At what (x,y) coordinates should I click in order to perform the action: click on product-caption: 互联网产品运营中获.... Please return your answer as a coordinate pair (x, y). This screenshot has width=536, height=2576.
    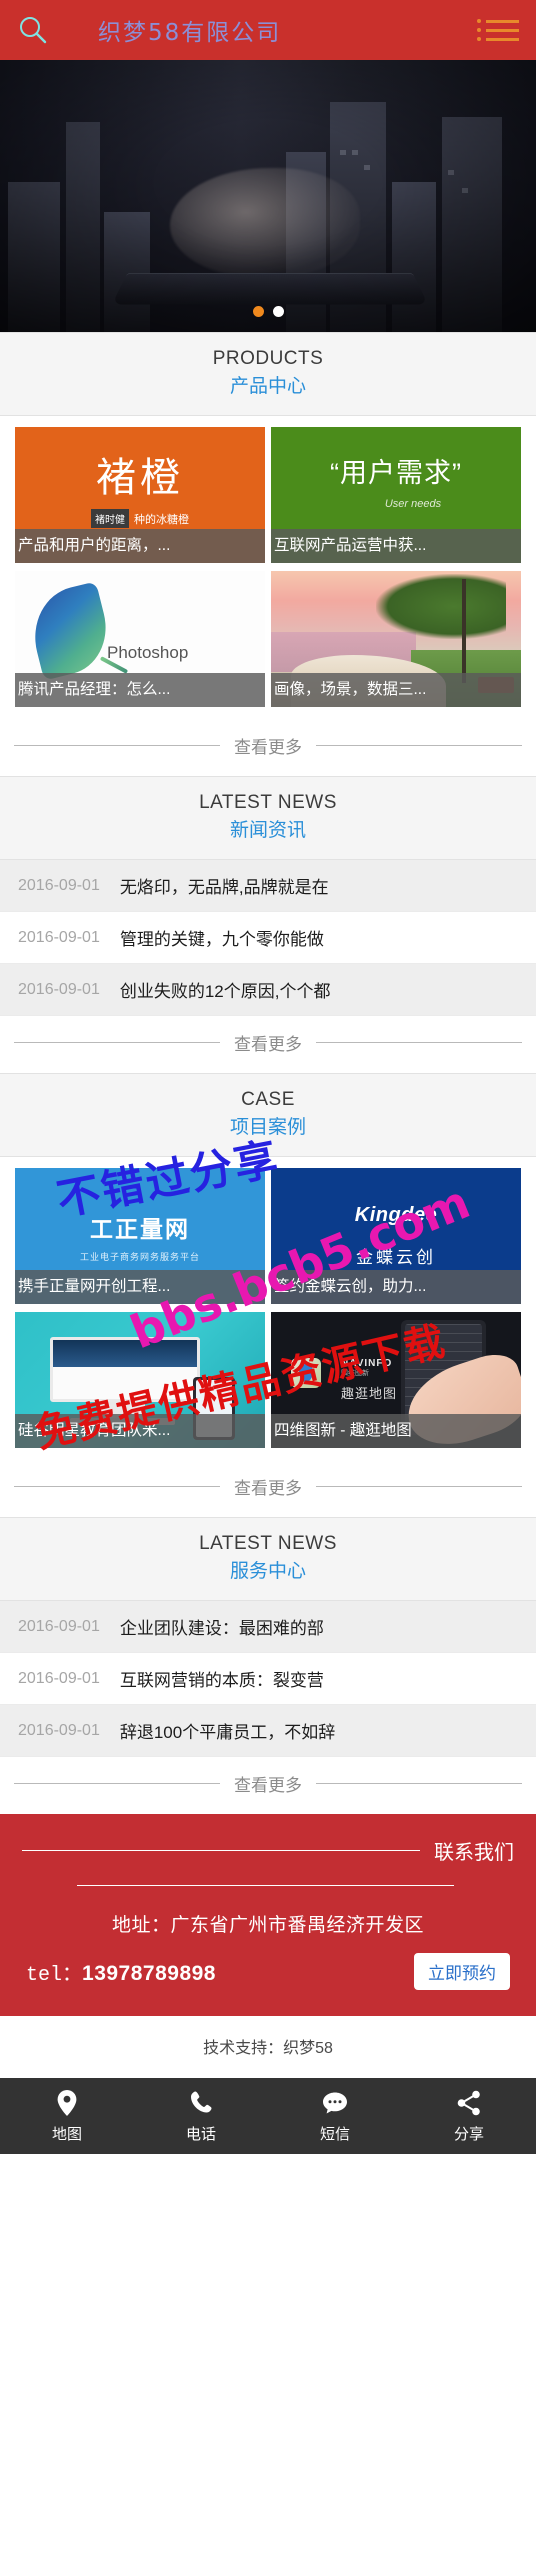
    Looking at the image, I should click on (396, 546).